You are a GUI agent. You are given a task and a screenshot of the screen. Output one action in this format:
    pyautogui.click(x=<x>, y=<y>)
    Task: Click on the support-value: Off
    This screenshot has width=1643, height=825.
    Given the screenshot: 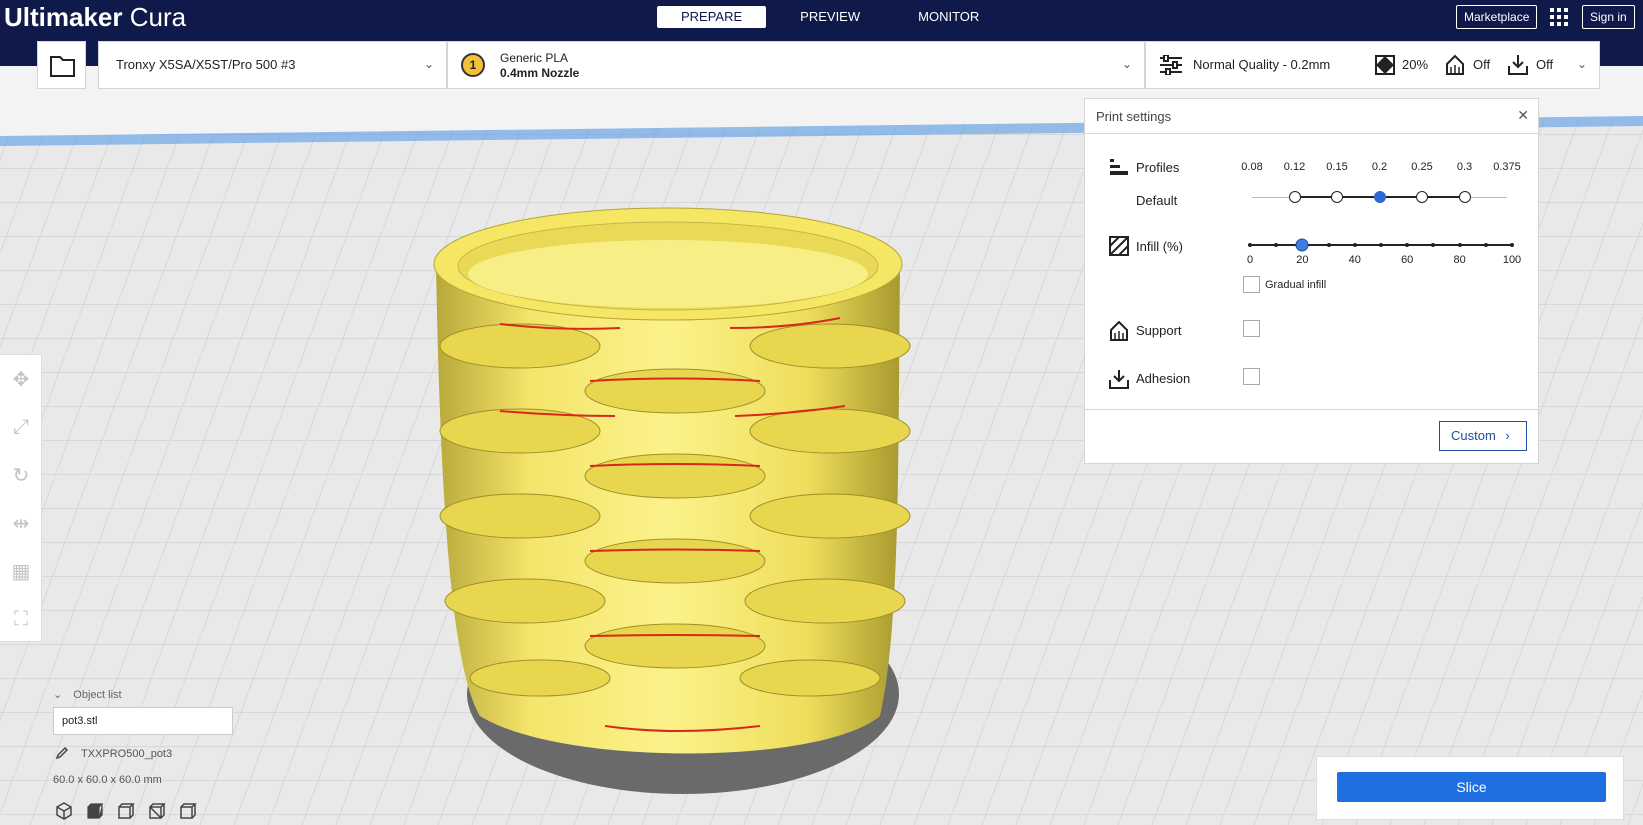 What is the action you would take?
    pyautogui.click(x=1482, y=64)
    